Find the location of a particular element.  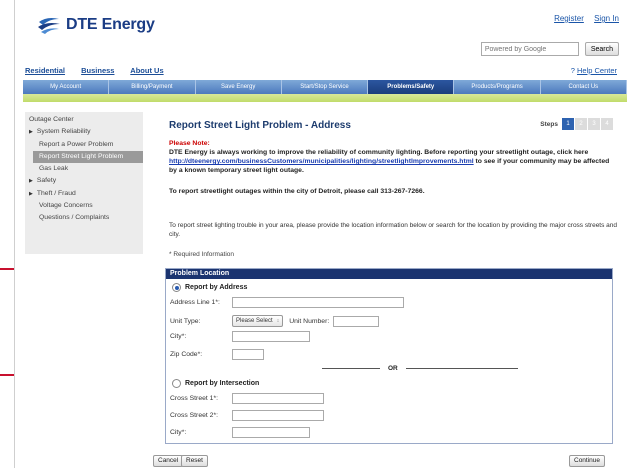

intersection-city-row: City*: is located at coordinates (240, 432).